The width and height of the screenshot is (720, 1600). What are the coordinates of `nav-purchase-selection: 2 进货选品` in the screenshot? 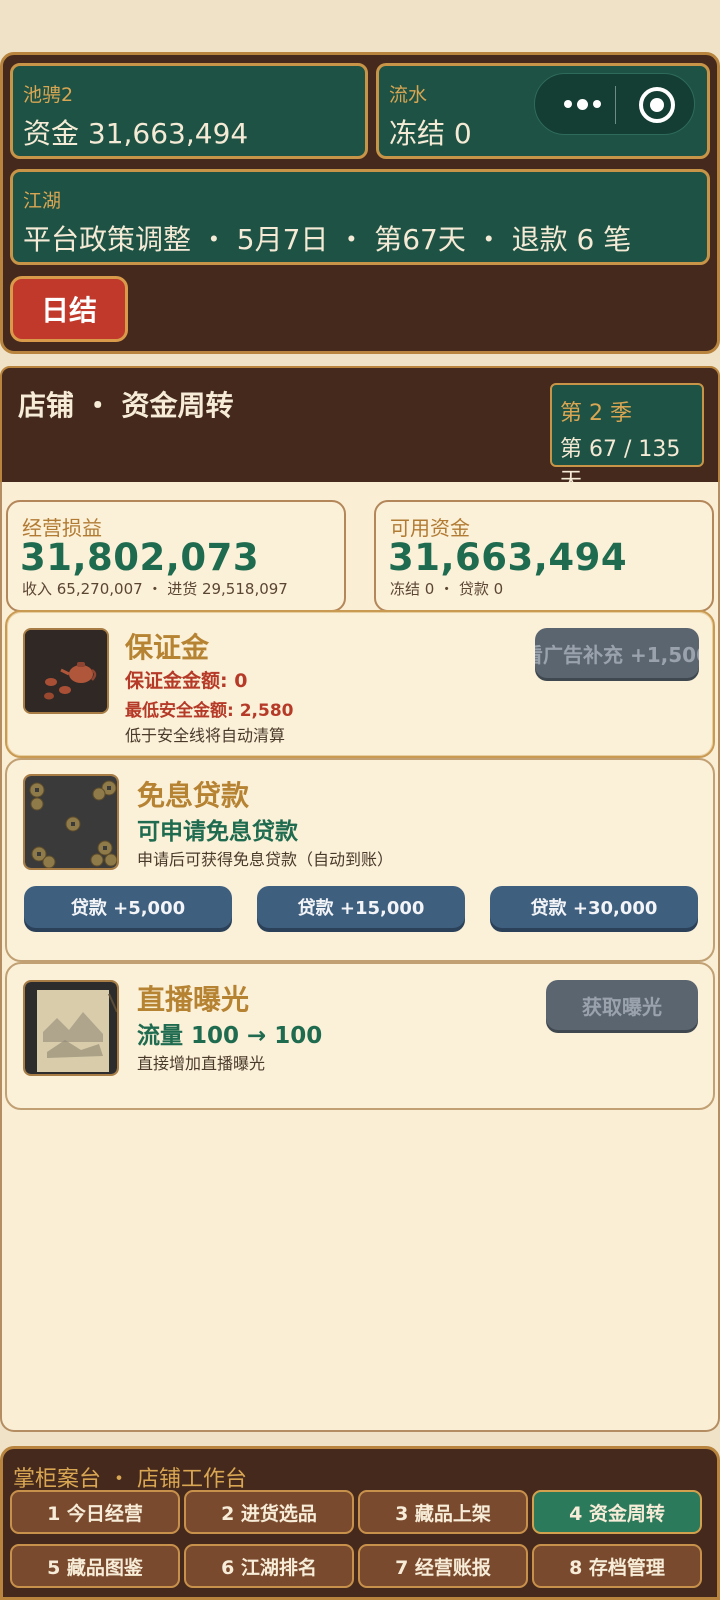 It's located at (269, 1512).